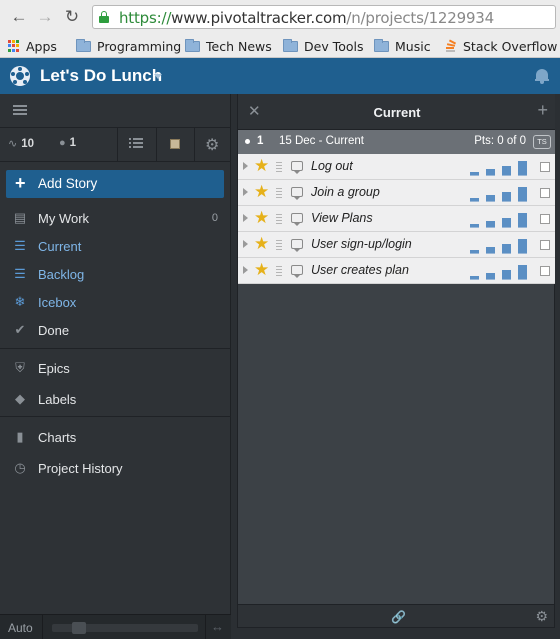 The width and height of the screenshot is (560, 639). What do you see at coordinates (72, 17) in the screenshot?
I see `reload-icon: ↻` at bounding box center [72, 17].